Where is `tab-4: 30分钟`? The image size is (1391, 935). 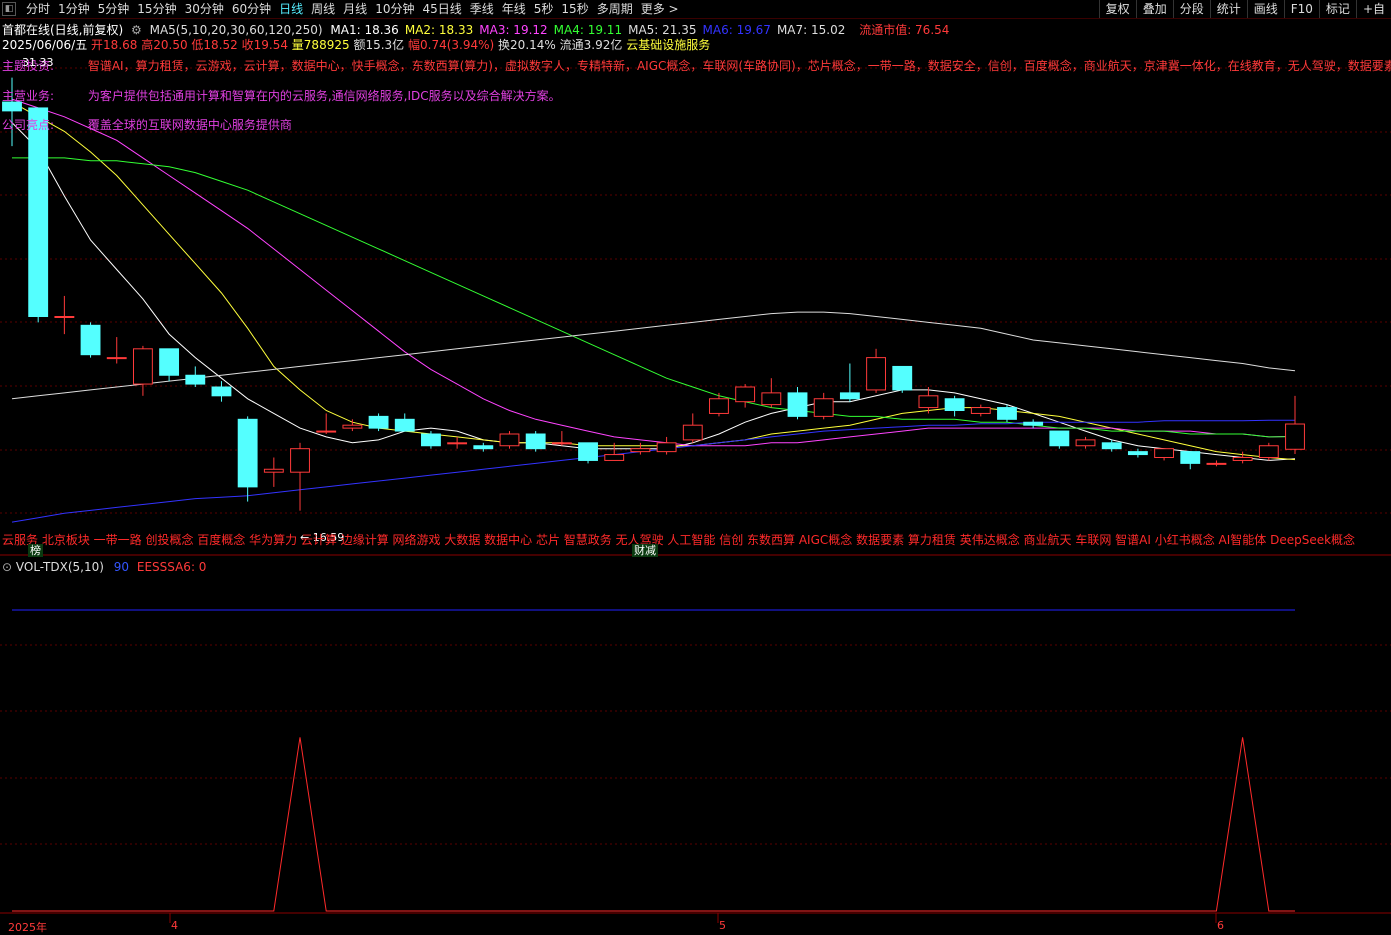
tab-4: 30分钟 is located at coordinates (204, 9).